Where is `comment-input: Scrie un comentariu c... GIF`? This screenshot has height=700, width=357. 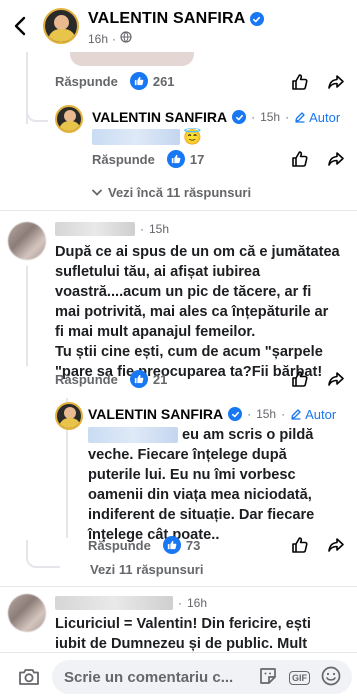
comment-input: Scrie un comentariu c... GIF is located at coordinates (202, 677).